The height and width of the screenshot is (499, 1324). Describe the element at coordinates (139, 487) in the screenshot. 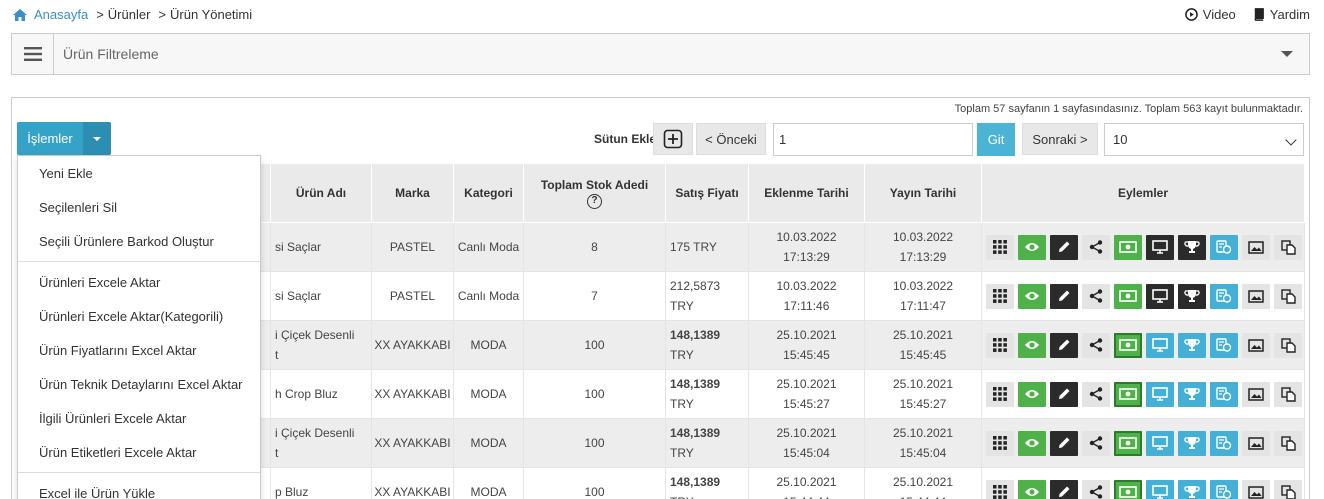

I see `menu-item-import-excel: Excel ile Ürün Yükle` at that location.